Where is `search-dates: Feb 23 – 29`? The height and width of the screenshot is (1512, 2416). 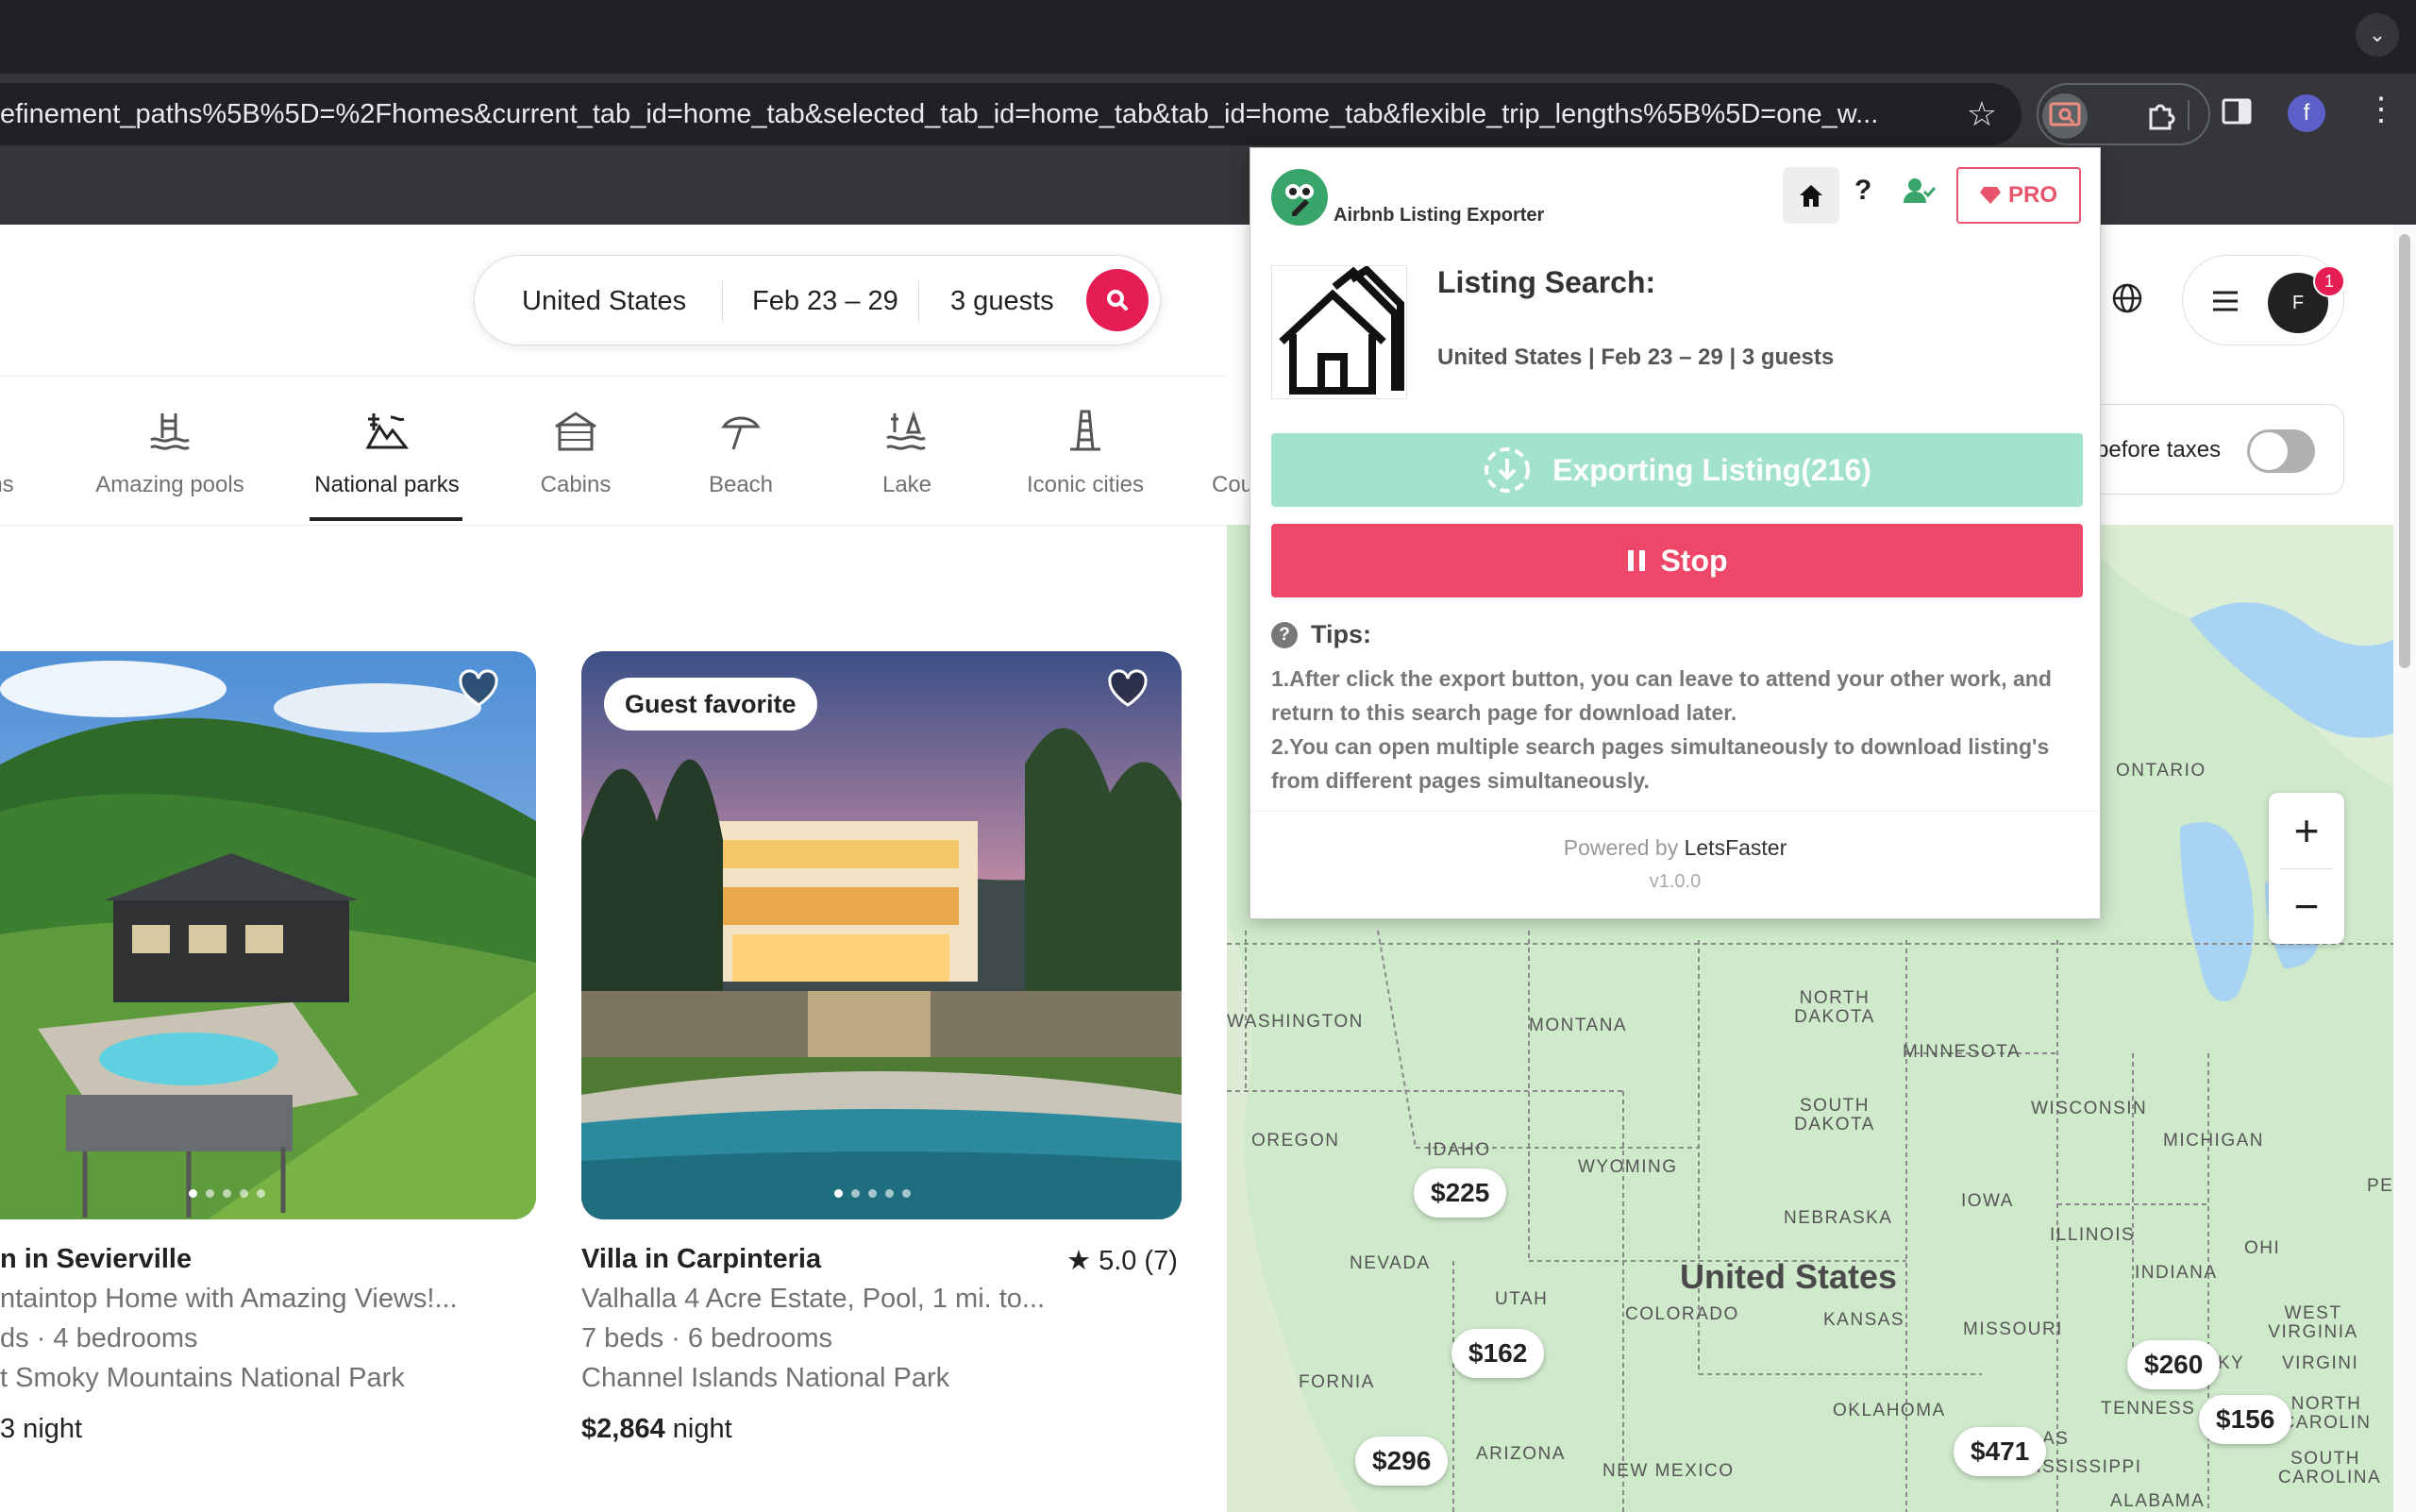 search-dates: Feb 23 – 29 is located at coordinates (825, 301).